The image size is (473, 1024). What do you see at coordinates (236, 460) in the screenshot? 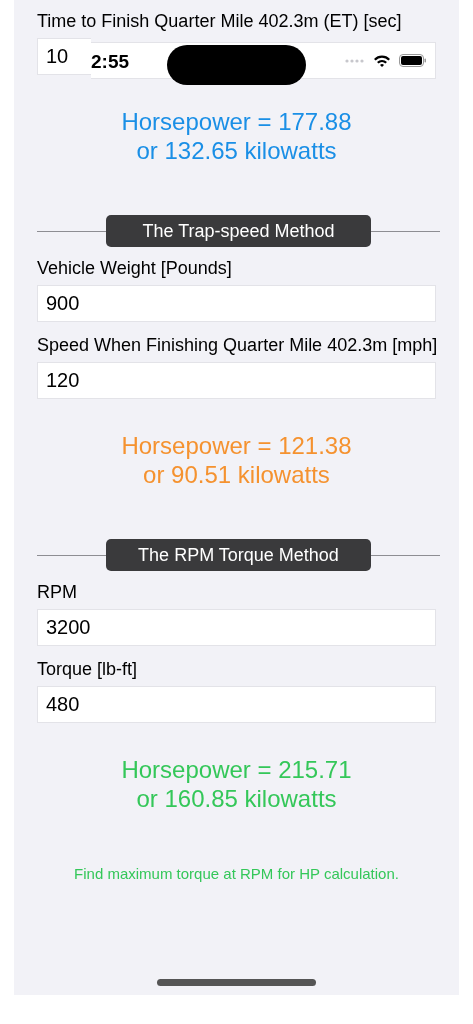
I see `result-text: Horsepower = 121.38 or 90.51 kilowatts` at bounding box center [236, 460].